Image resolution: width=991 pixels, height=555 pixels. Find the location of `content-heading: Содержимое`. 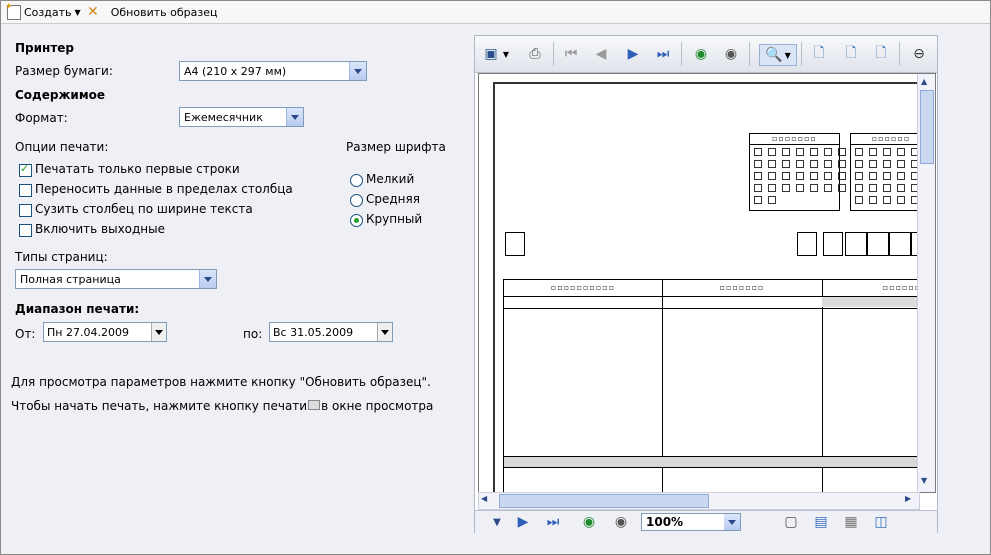

content-heading: Содержимое is located at coordinates (60, 95).